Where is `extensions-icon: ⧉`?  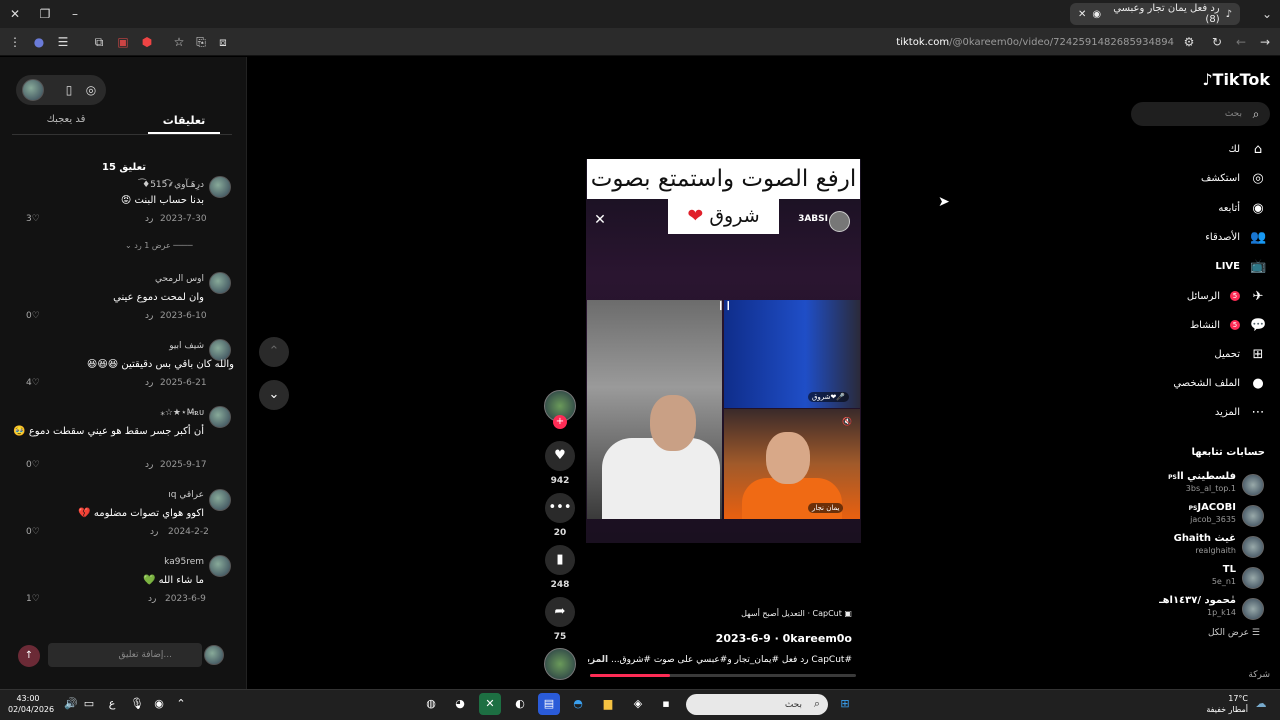
extensions-icon: ⧉ is located at coordinates (99, 42).